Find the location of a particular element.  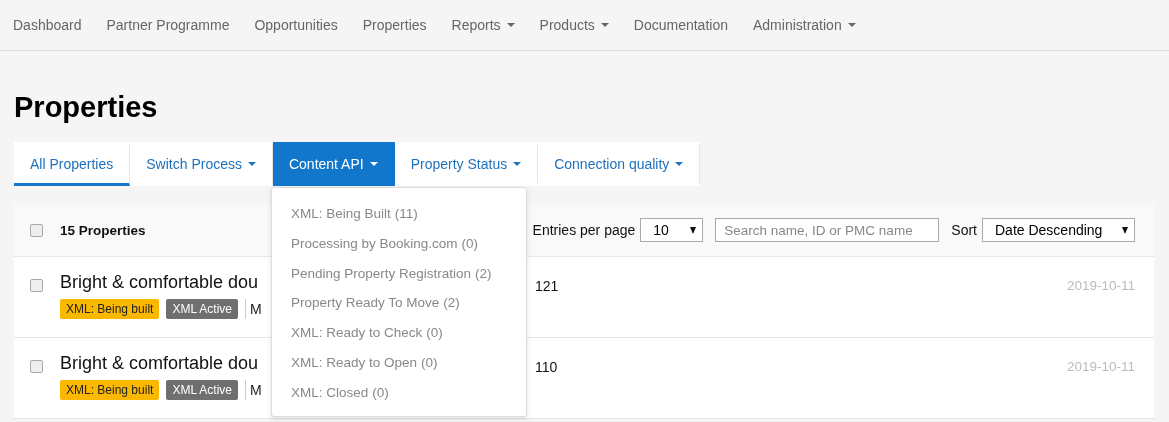

entries-select: 10 is located at coordinates (672, 230).